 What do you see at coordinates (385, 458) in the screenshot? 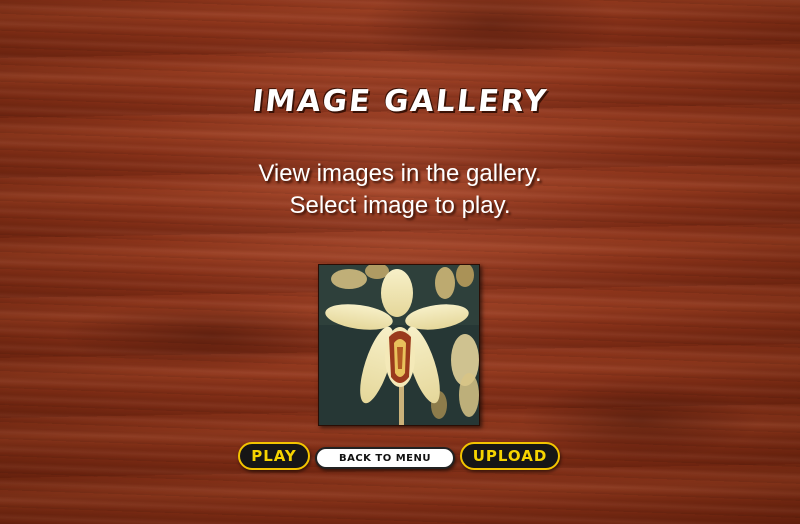
I see `back-to-menu-button: BACK TO MENU` at bounding box center [385, 458].